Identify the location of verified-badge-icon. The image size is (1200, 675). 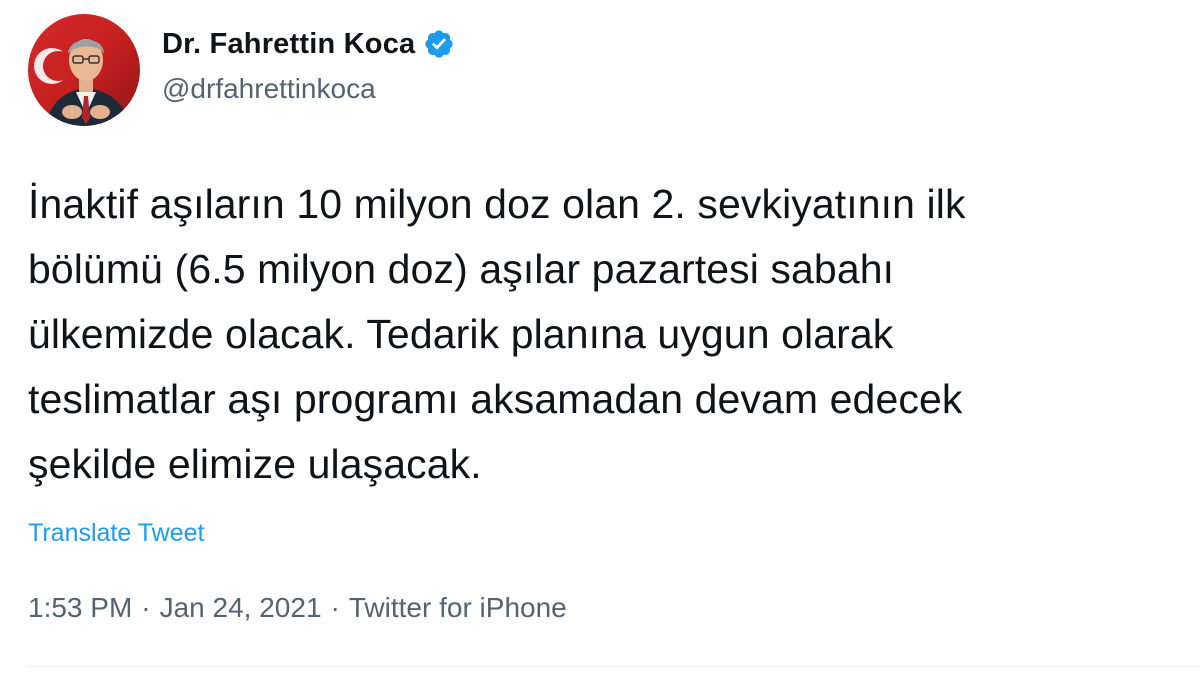
(439, 44).